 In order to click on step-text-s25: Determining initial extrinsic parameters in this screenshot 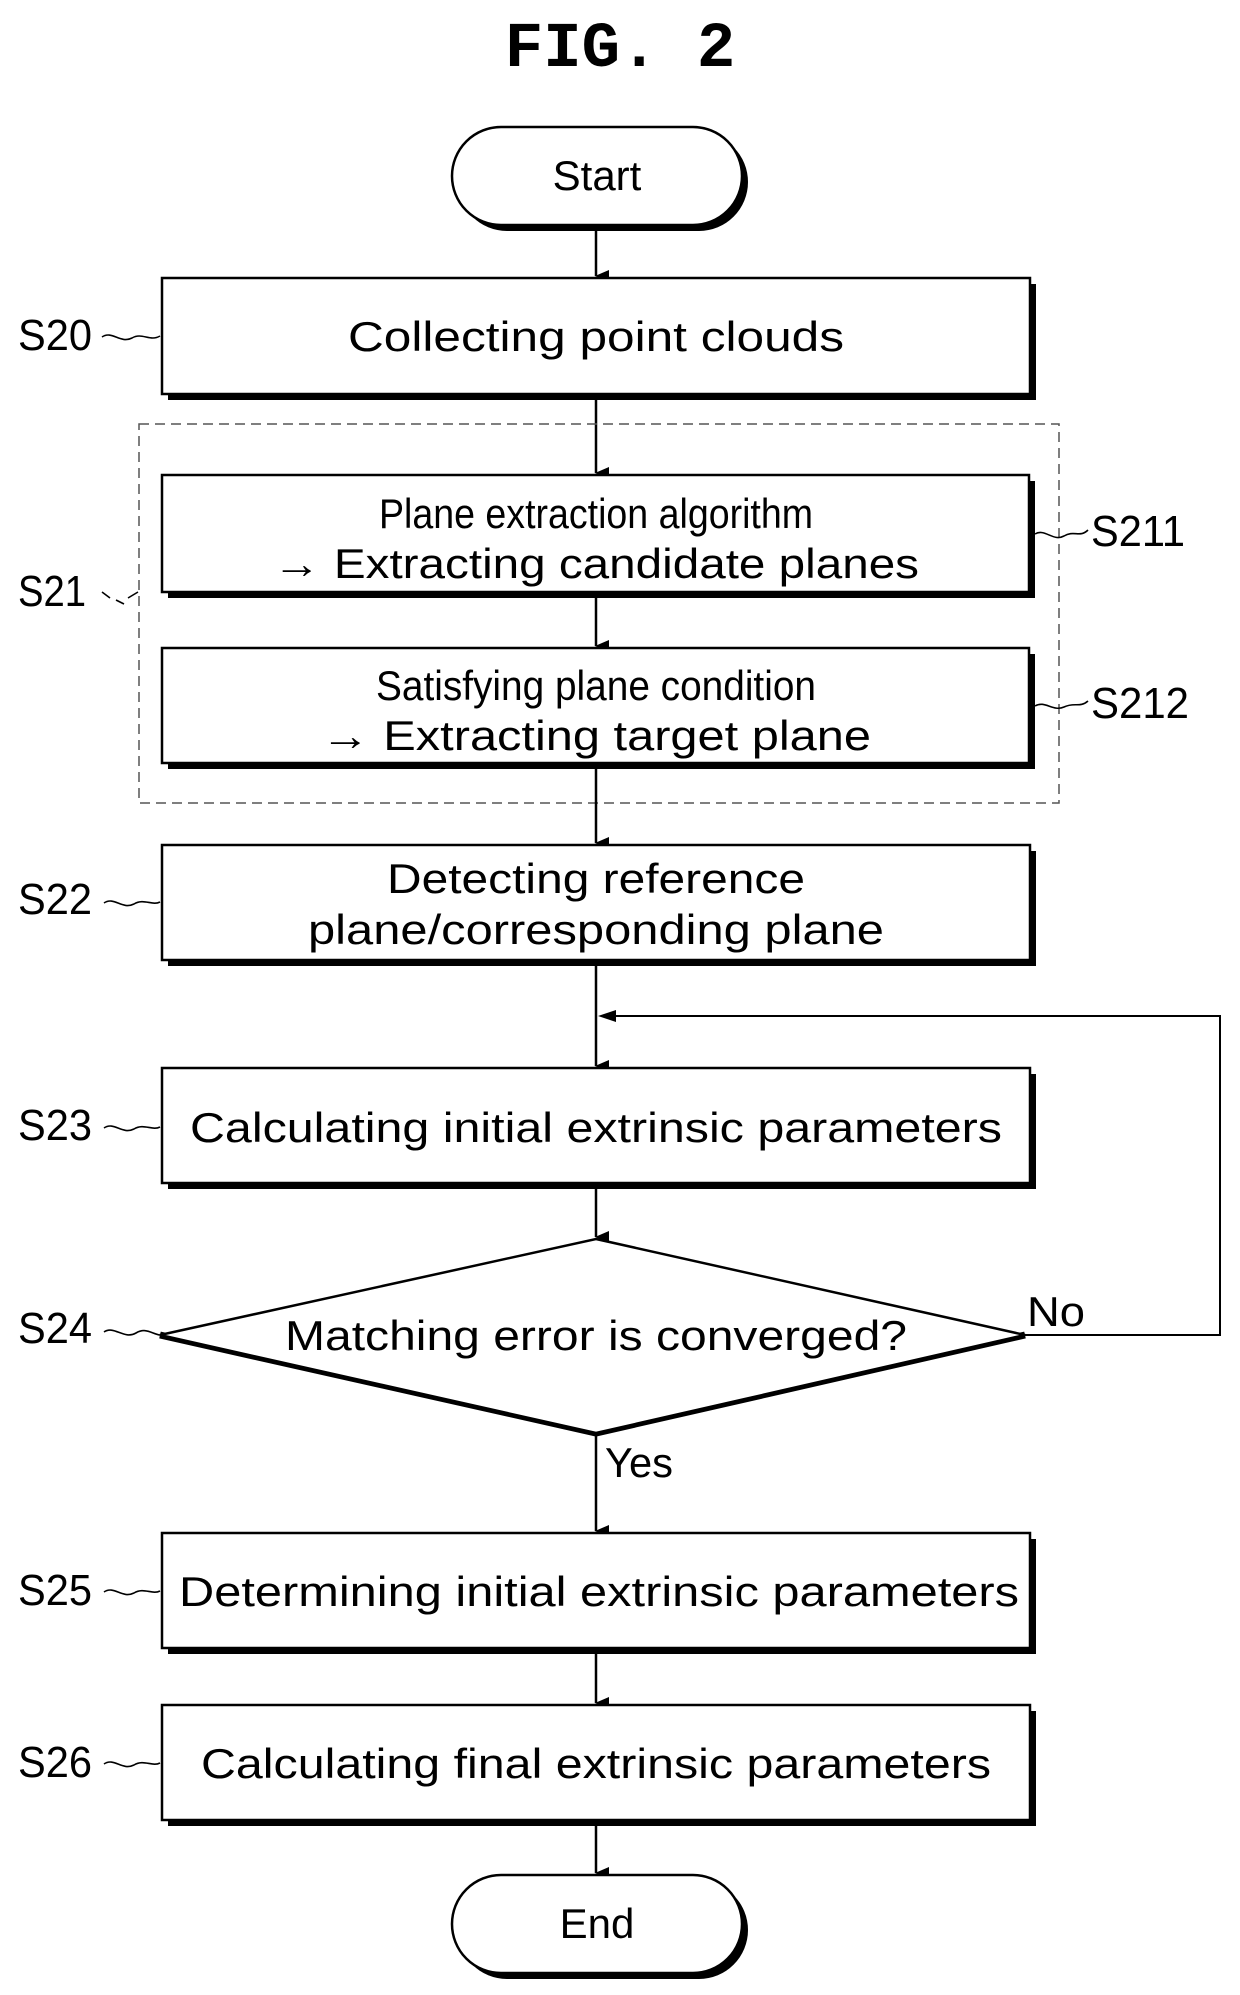, I will do `click(599, 1591)`.